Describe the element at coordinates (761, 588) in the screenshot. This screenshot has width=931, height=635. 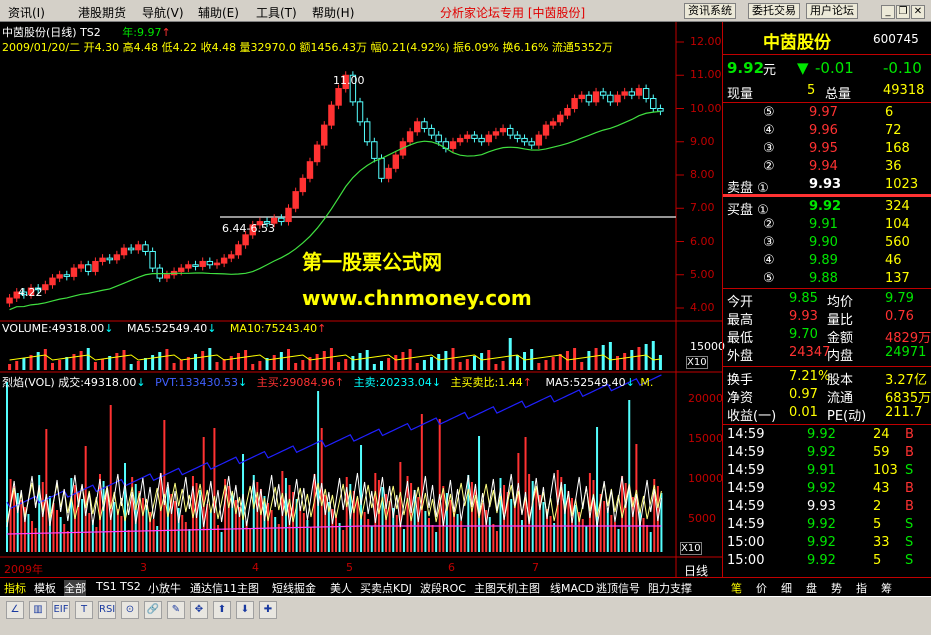
I see `quote-tab-1: 价` at that location.